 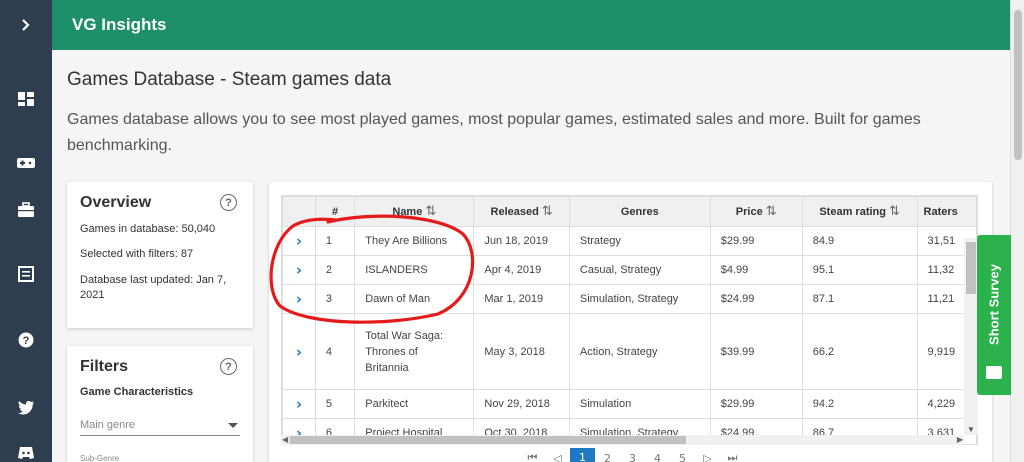 I want to click on sub-genre-label: Sub-Genre, so click(x=100, y=458).